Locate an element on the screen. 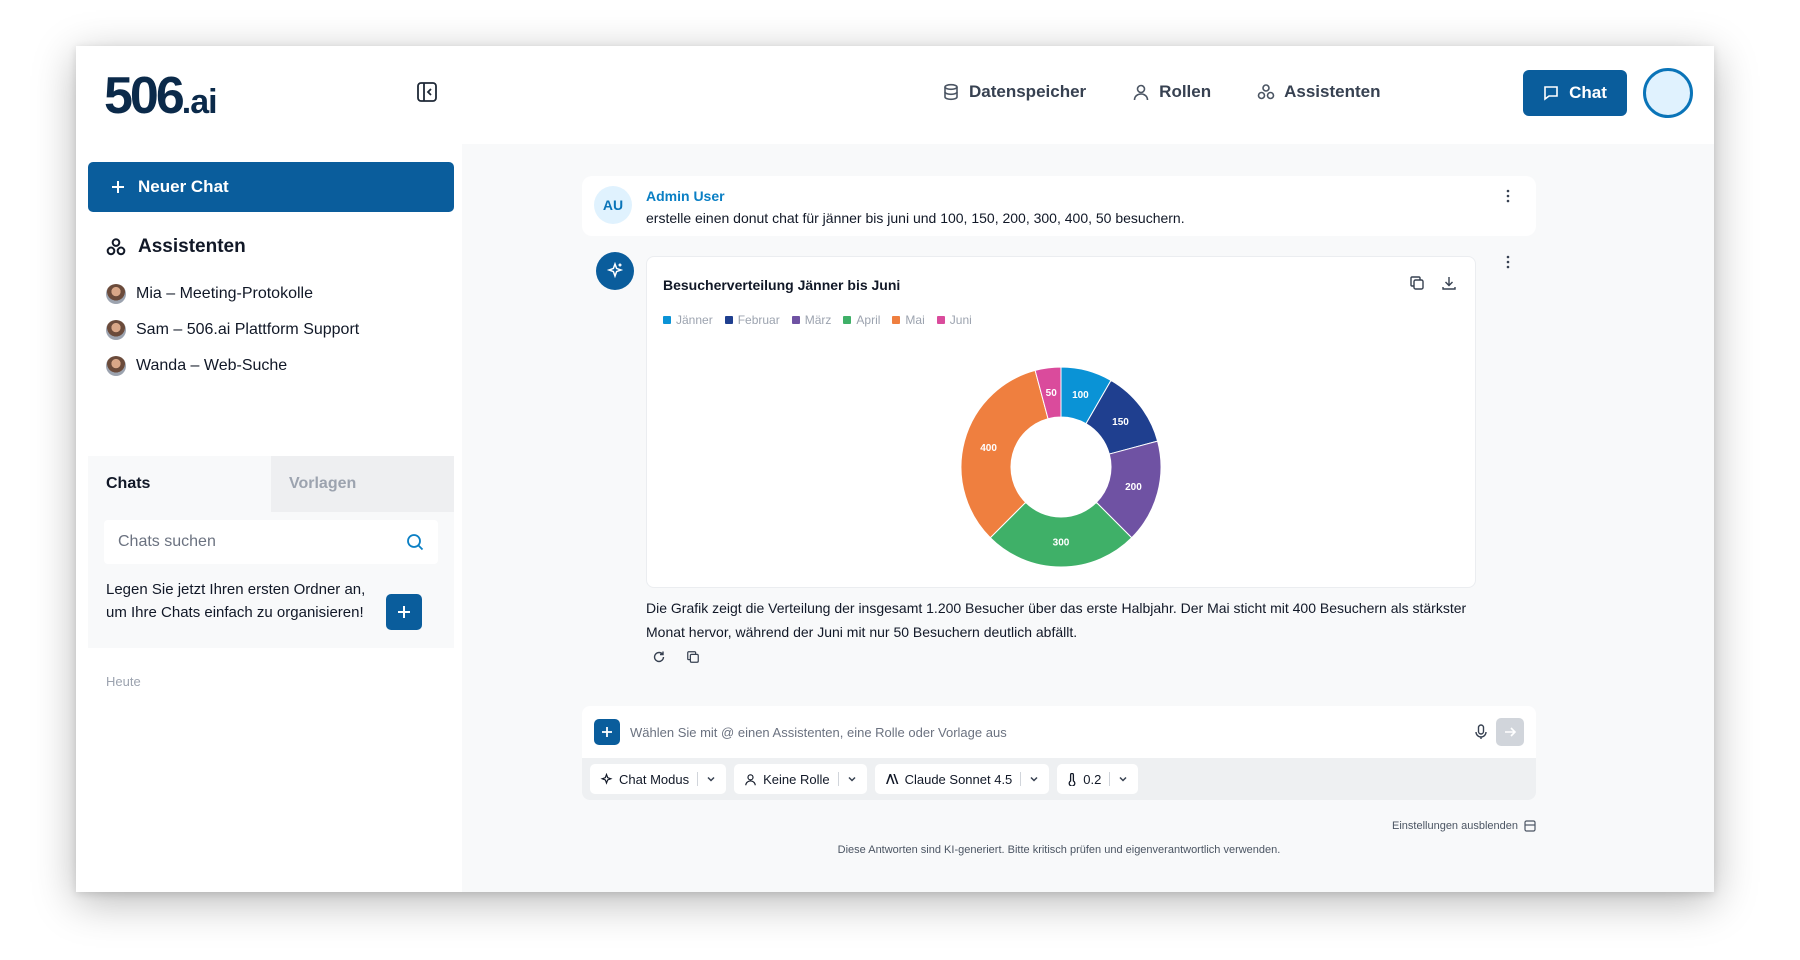 Image resolution: width=1800 pixels, height=960 pixels. attach-button is located at coordinates (607, 732).